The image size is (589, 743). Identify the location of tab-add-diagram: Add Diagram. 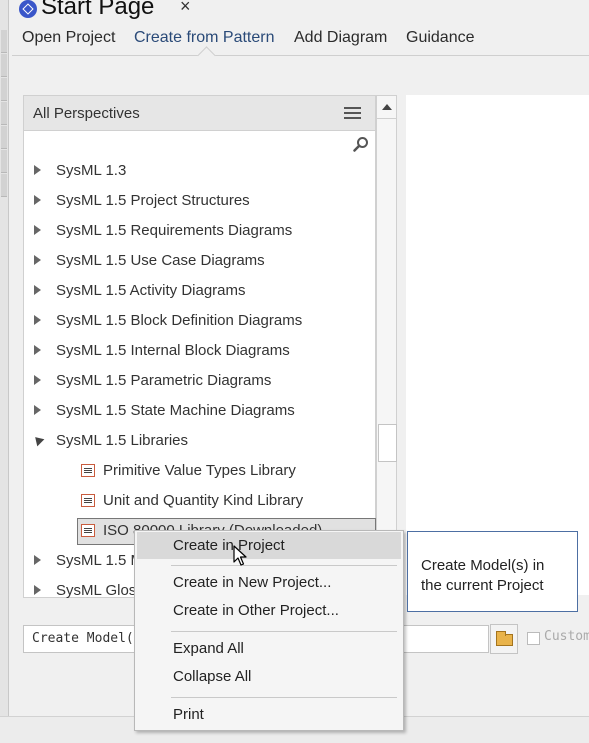
(340, 38).